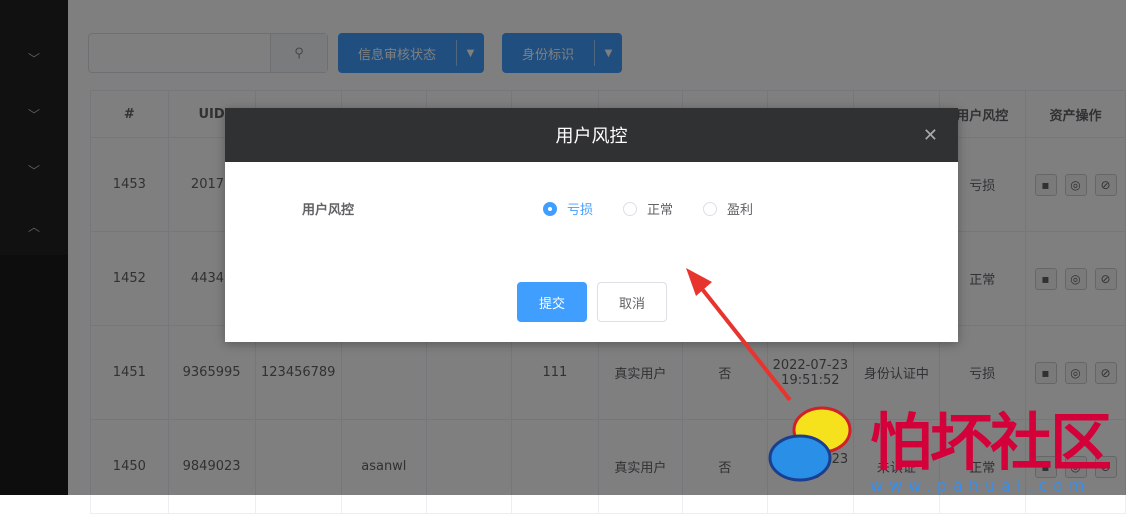 The height and width of the screenshot is (514, 1126). I want to click on watermark-text: 怕坏社区, so click(991, 442).